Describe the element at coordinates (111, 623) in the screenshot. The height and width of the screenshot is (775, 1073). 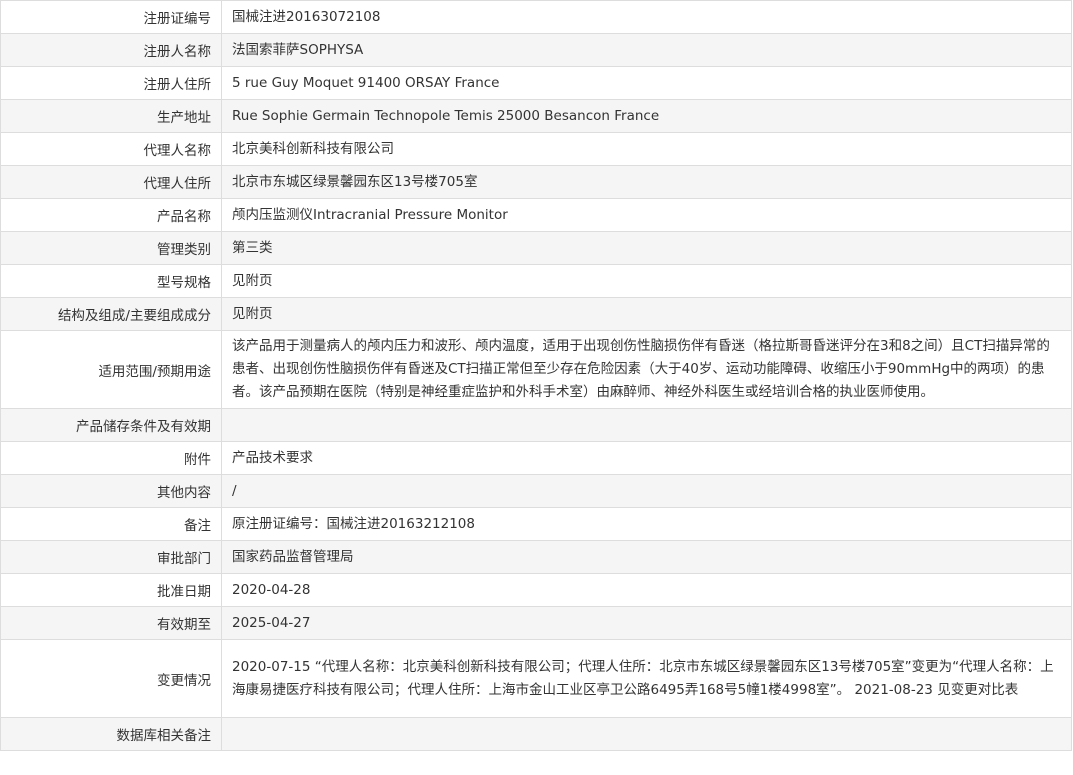
I see `field-label: 有效期至` at that location.